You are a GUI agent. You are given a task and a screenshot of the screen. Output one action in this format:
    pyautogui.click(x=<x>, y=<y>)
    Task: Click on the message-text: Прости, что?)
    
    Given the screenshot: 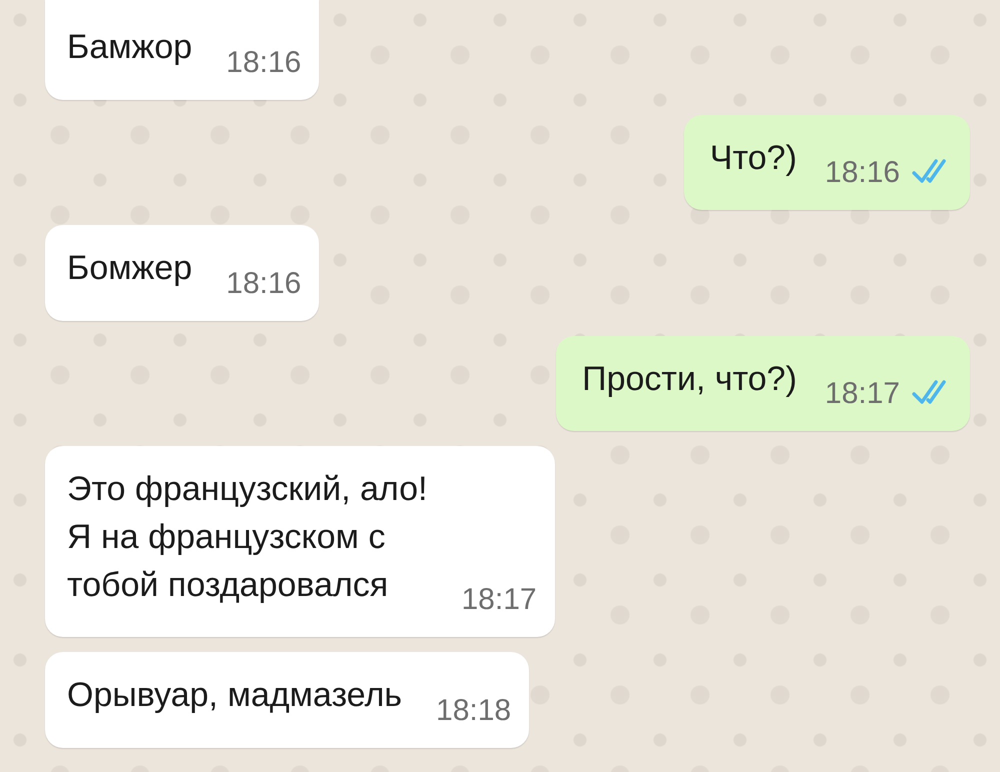 What is the action you would take?
    pyautogui.click(x=689, y=379)
    